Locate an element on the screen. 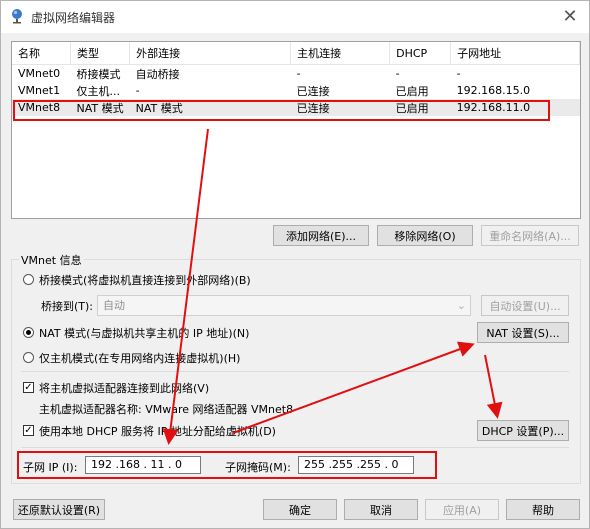  arrow-to-subnet-ip is located at coordinates (185, 286).